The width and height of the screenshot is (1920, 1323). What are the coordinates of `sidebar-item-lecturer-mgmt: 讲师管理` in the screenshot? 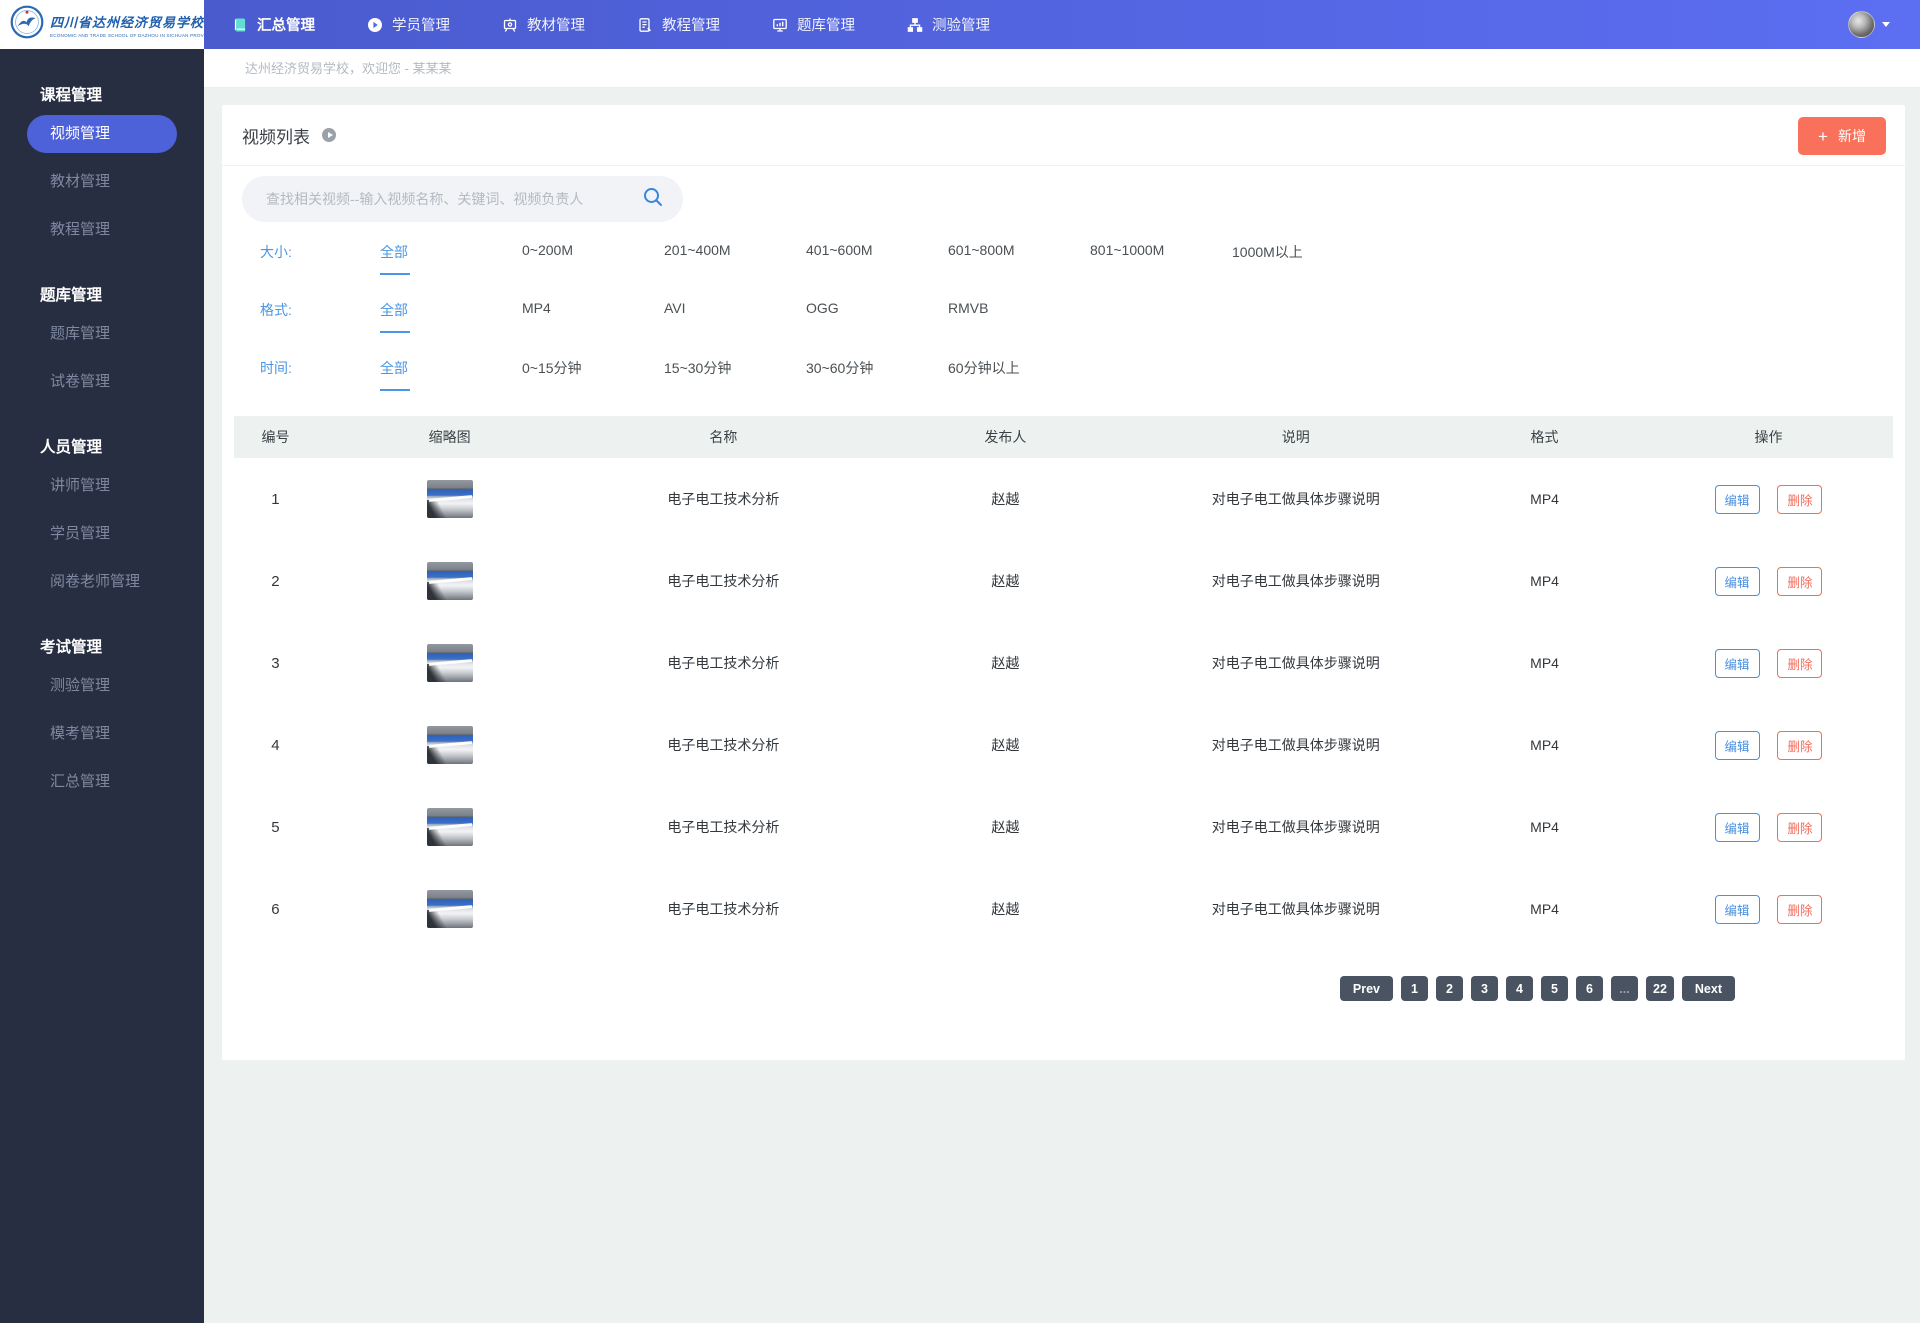 It's located at (102, 486).